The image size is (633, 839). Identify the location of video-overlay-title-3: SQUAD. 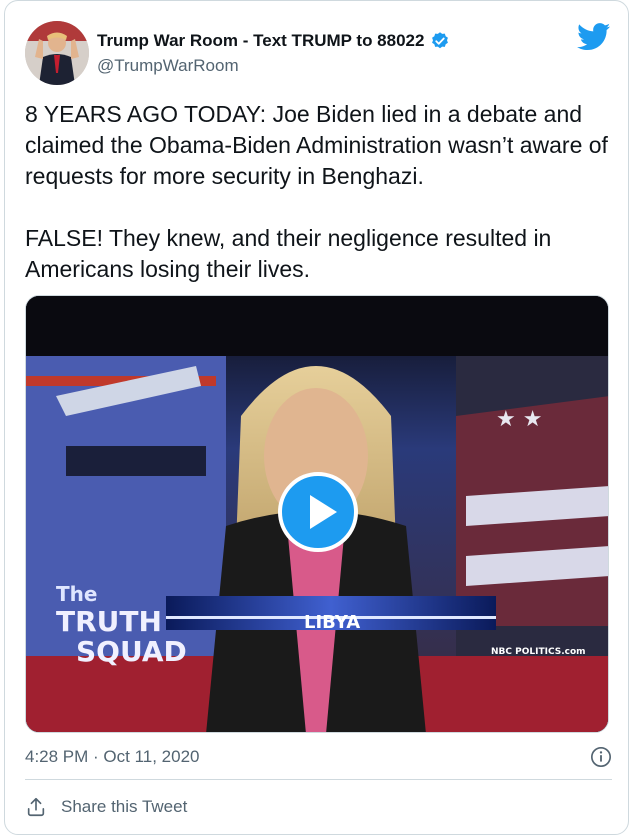
(131, 651).